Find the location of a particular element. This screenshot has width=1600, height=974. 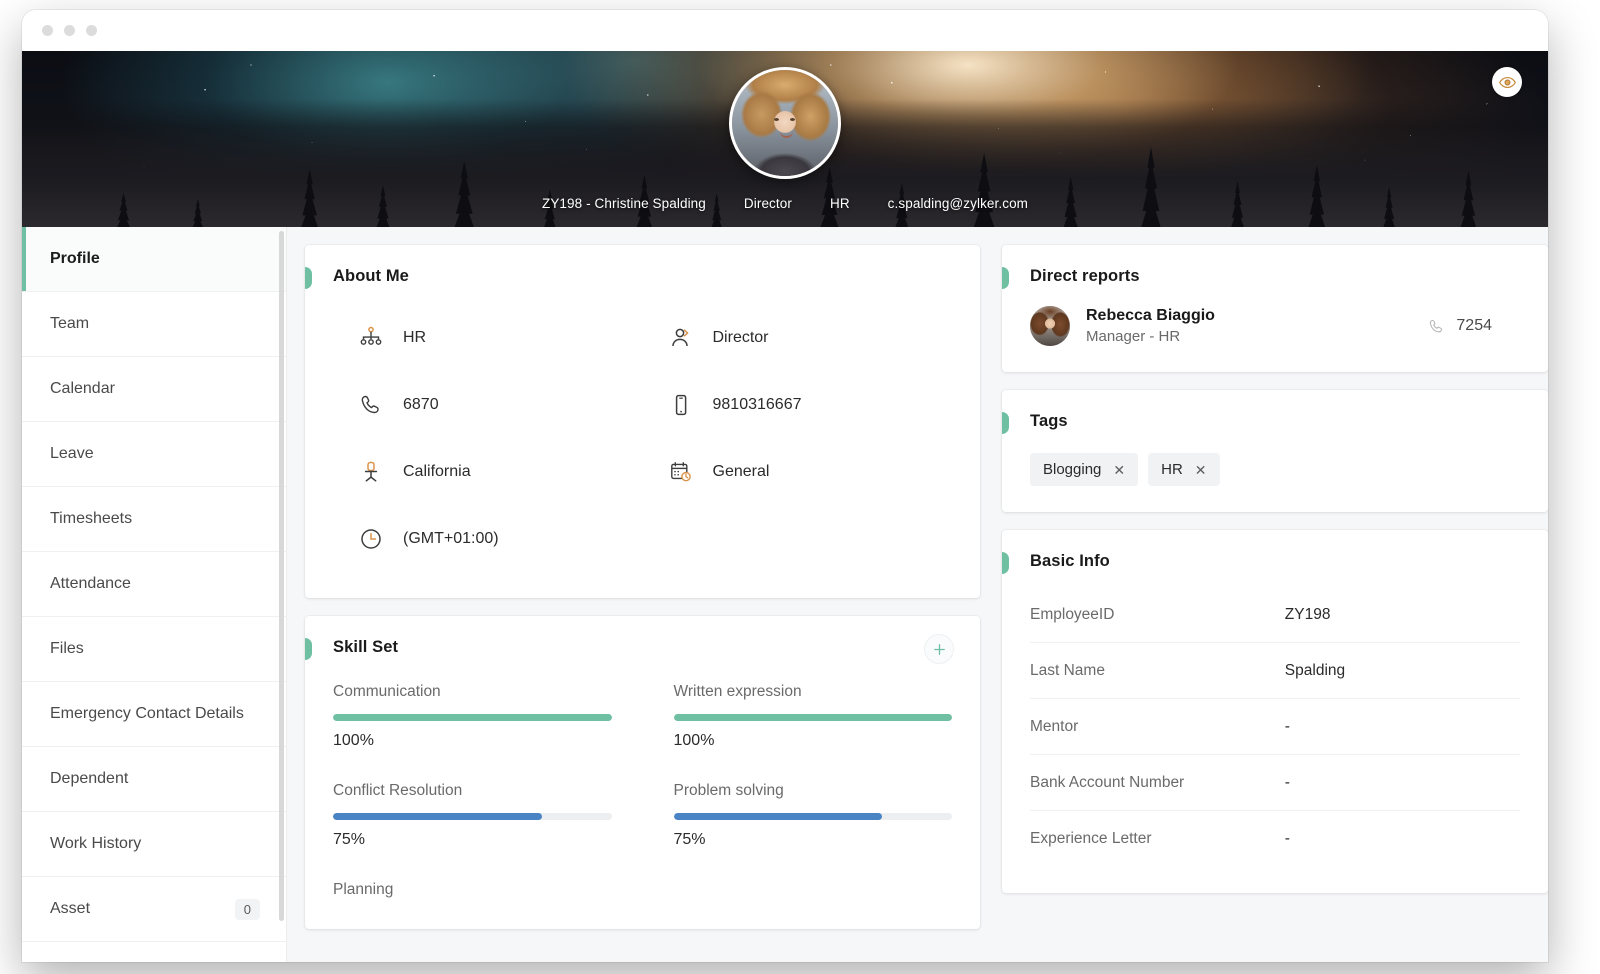

sidebar-item-label: Timesheets is located at coordinates (91, 518).